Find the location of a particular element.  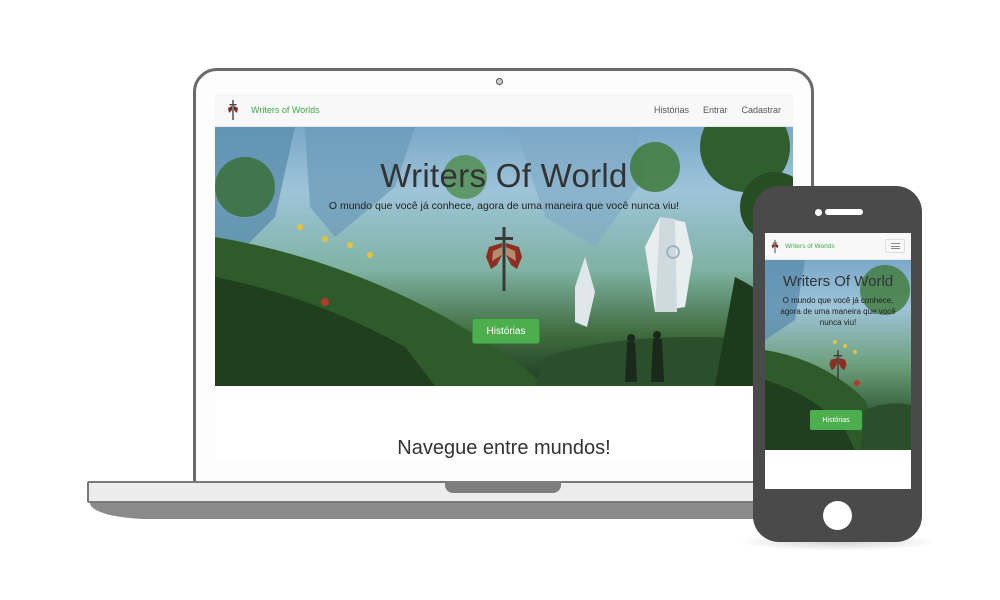

phone-camera-icon is located at coordinates (818, 212).